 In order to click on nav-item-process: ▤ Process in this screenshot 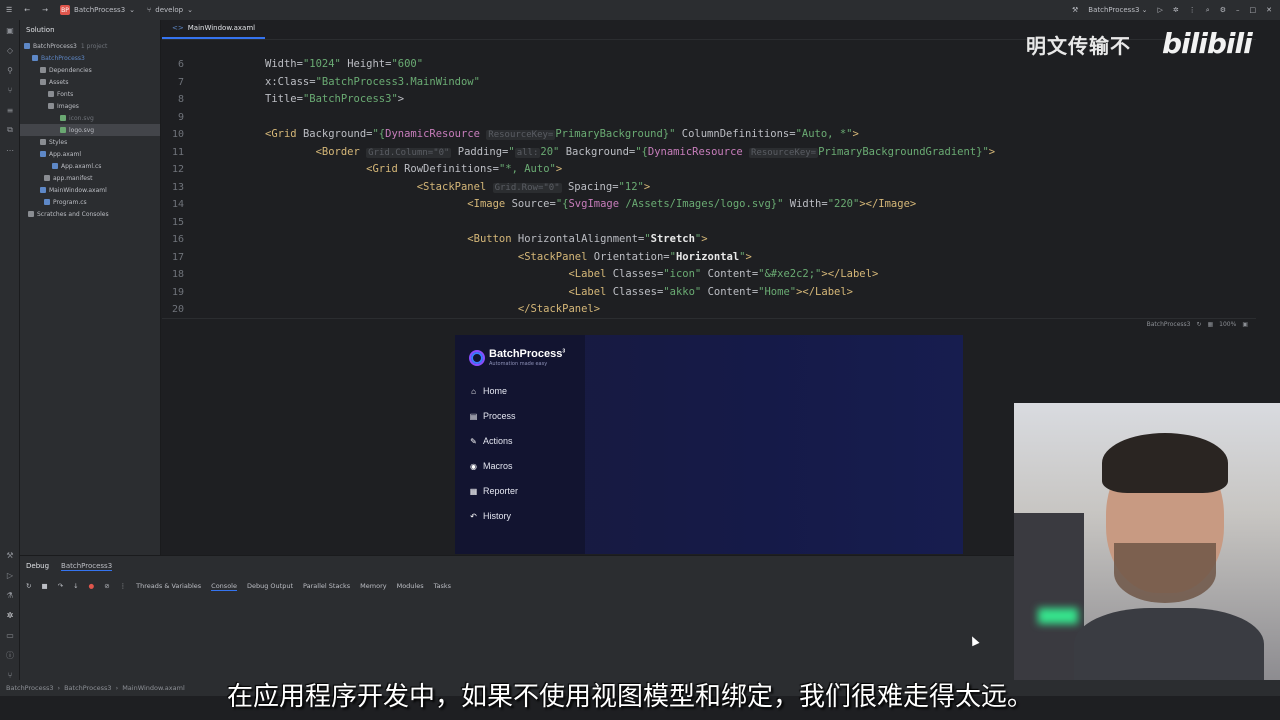, I will do `click(524, 416)`.